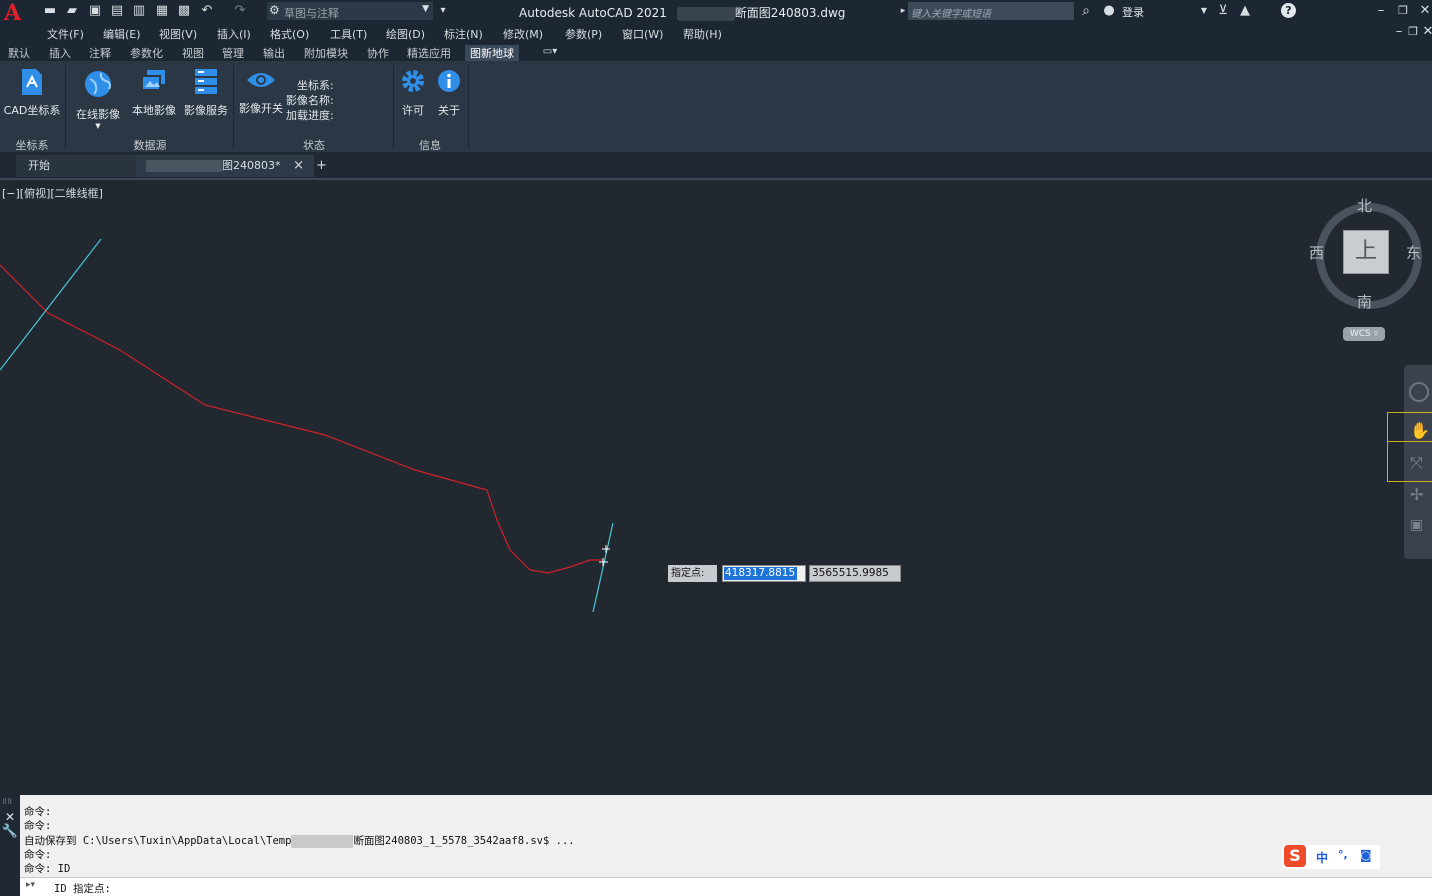 The height and width of the screenshot is (896, 1432). I want to click on search-input: 键入关键字或短语, so click(991, 11).